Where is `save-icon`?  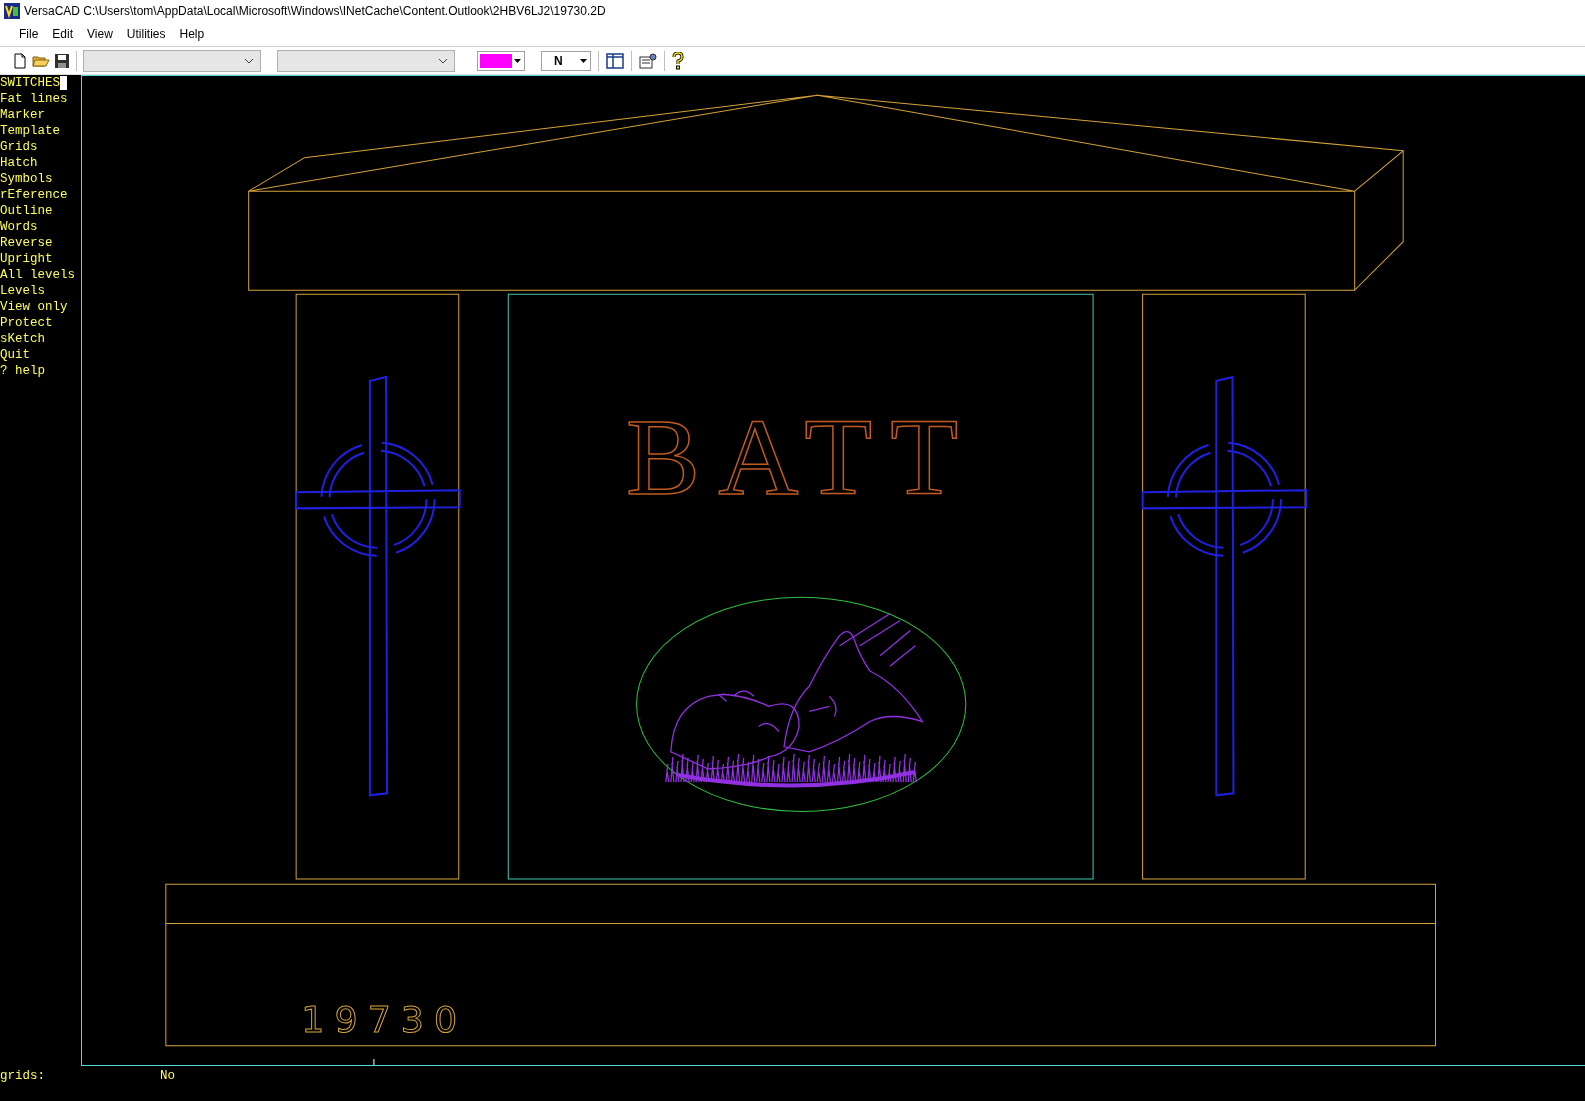 save-icon is located at coordinates (62, 60).